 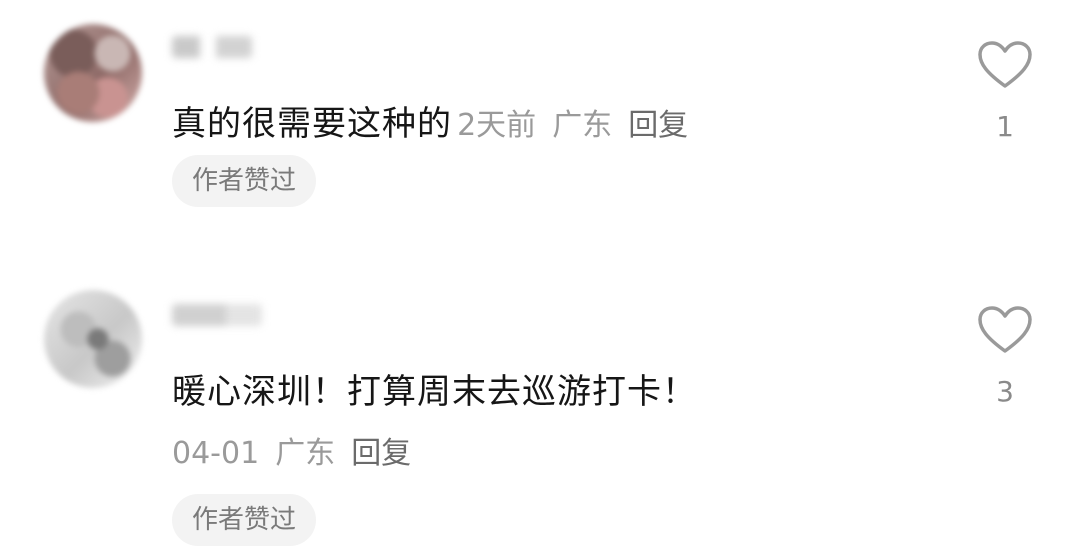 What do you see at coordinates (497, 125) in the screenshot?
I see `comment-time: 2天前` at bounding box center [497, 125].